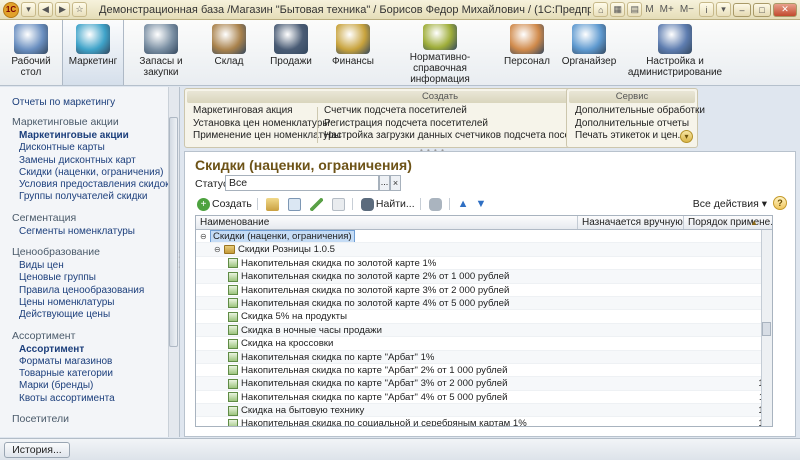  Describe the element at coordinates (395, 183) in the screenshot. I see `status-clear-button: ×` at that location.